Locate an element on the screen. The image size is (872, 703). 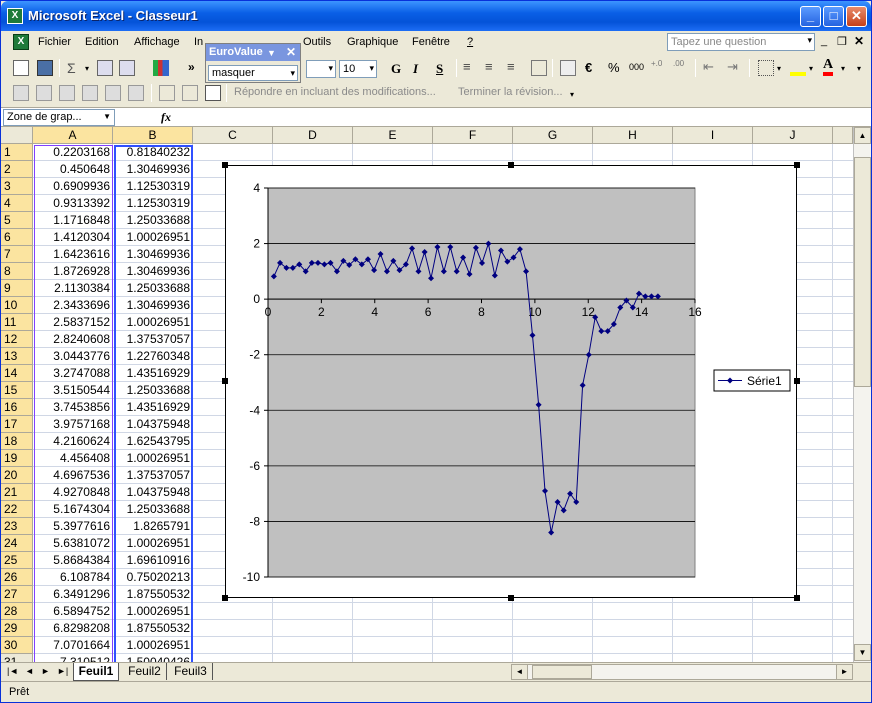
row-header: 23 is located at coordinates (17, 526).